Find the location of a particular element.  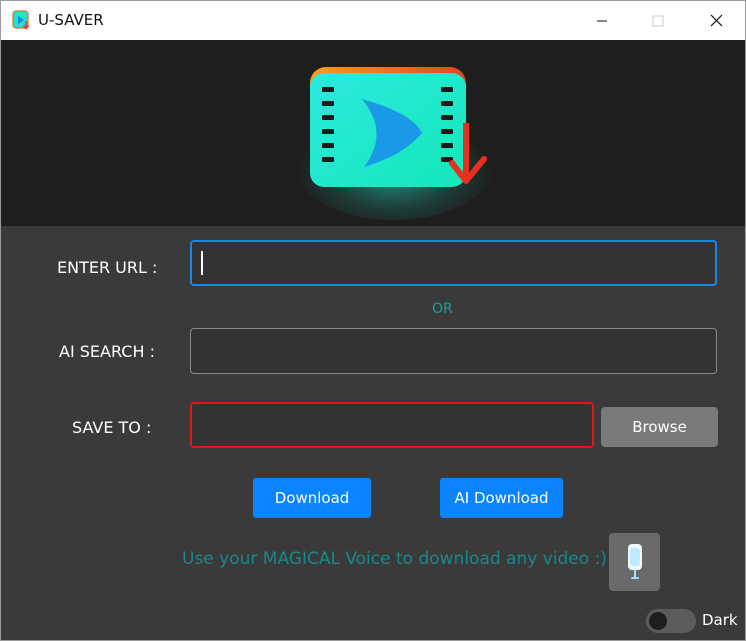

ai-search-label: AI SEARCH : is located at coordinates (107, 351).